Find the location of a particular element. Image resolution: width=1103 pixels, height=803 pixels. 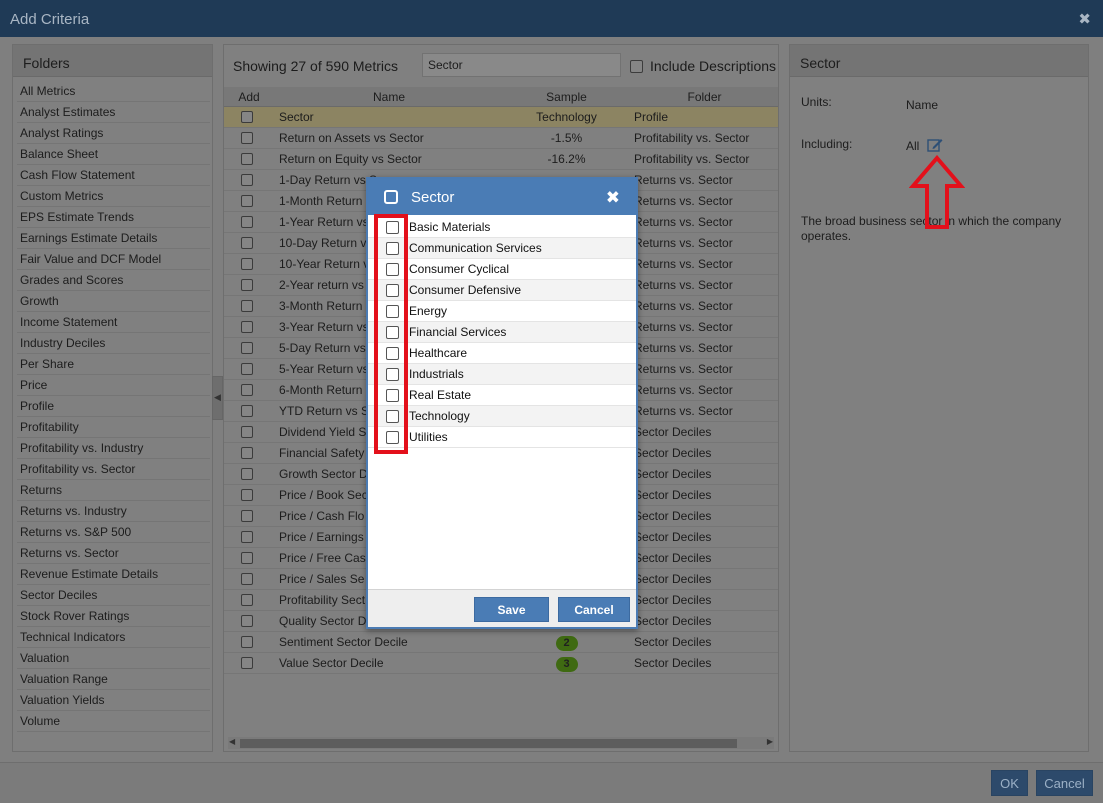

metric-folder: Profile is located at coordinates (651, 117).